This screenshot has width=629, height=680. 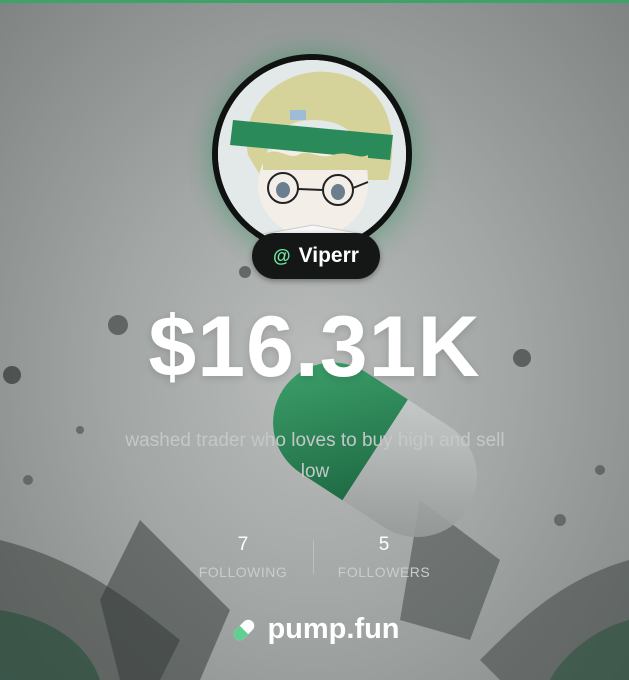 What do you see at coordinates (243, 572) in the screenshot?
I see `following-label: FOLLOWING` at bounding box center [243, 572].